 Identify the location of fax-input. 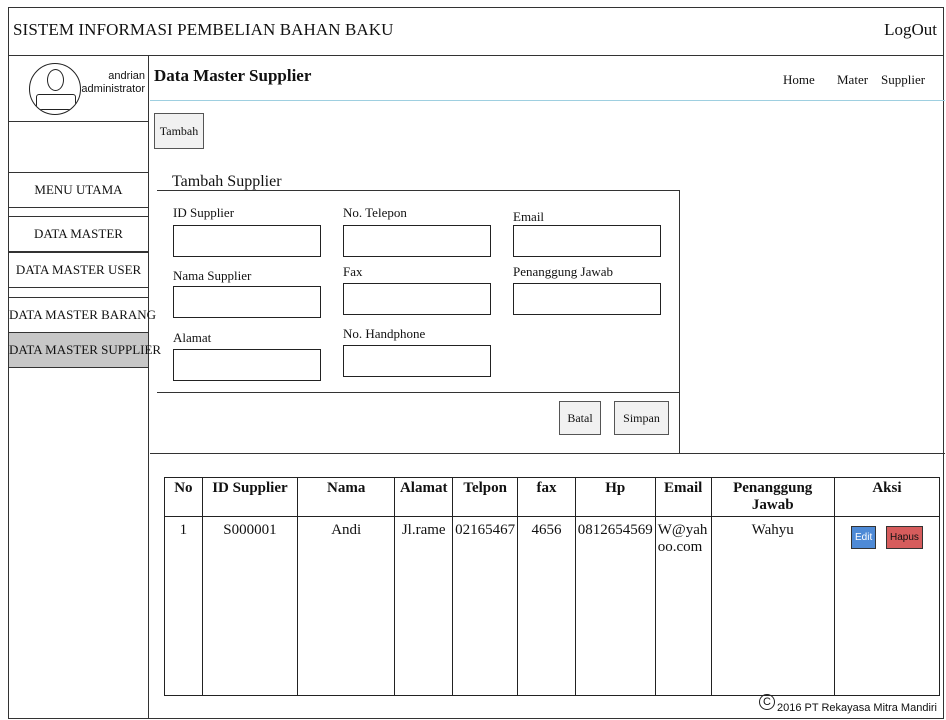
(417, 299).